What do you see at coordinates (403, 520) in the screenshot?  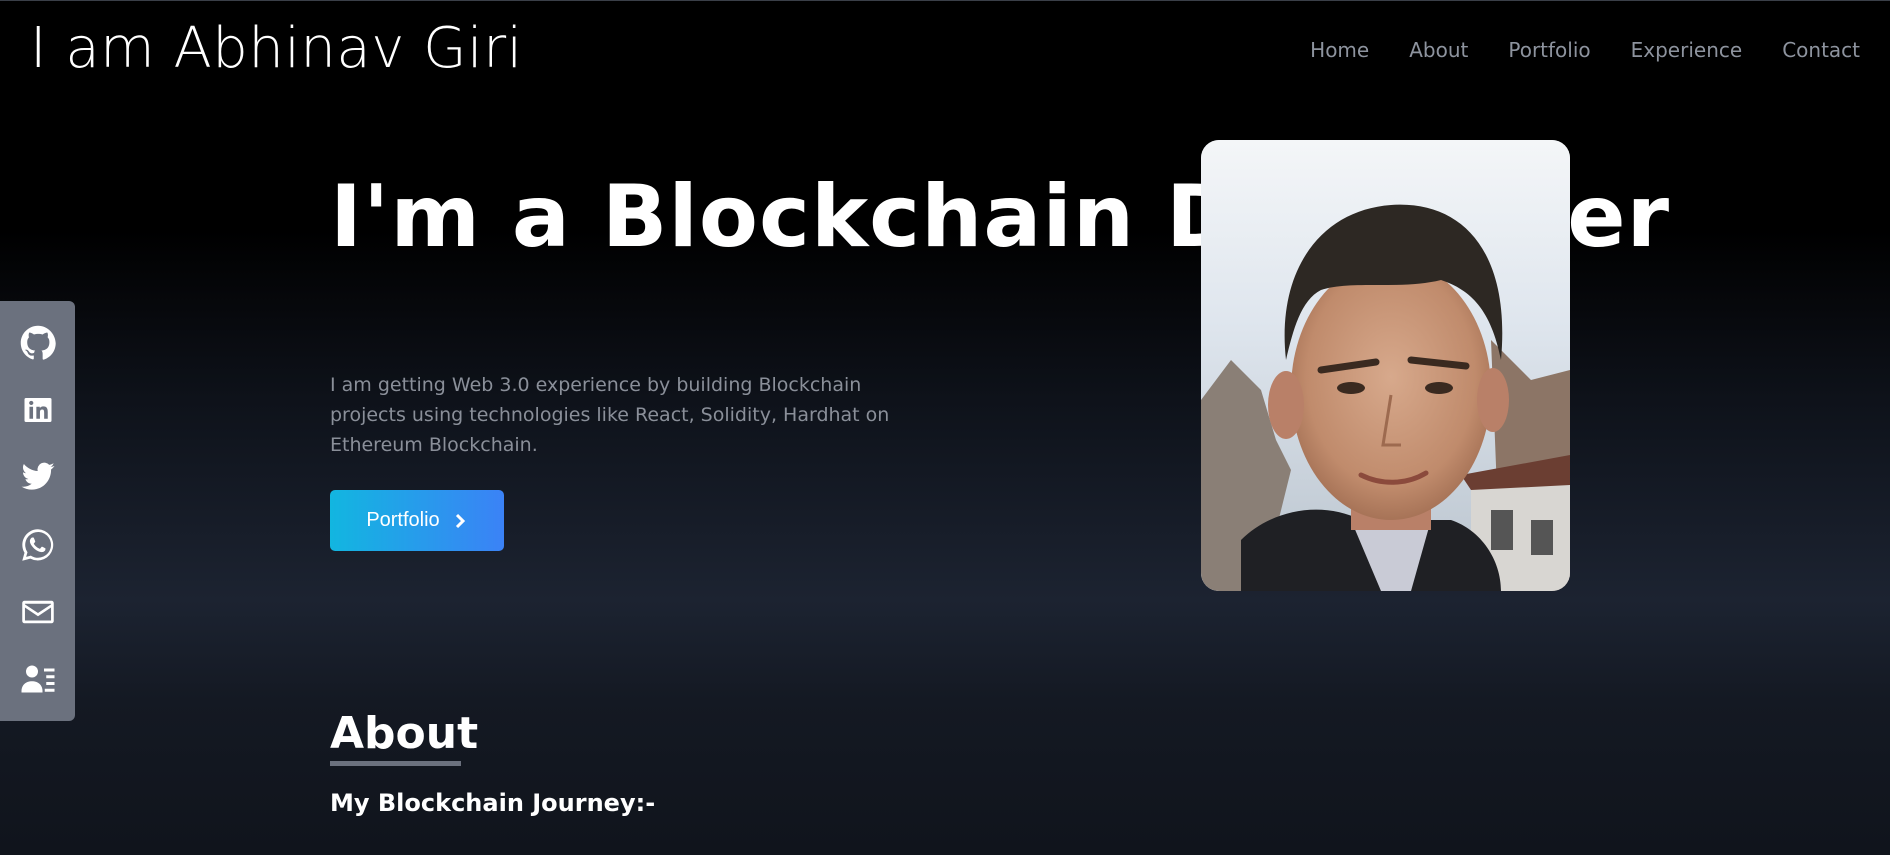 I see `portfolio-button-label: Portfolio` at bounding box center [403, 520].